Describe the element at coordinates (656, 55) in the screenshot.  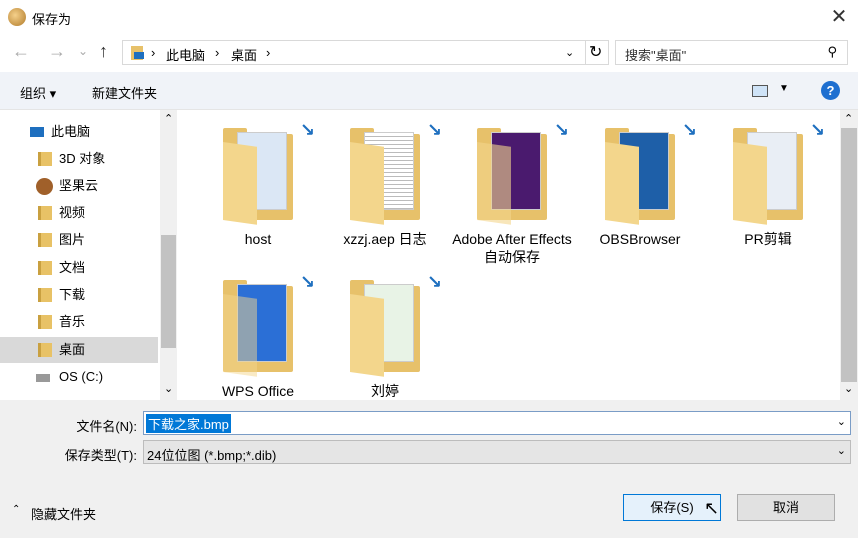
I see `search-placeholder: 搜索"桌面"` at that location.